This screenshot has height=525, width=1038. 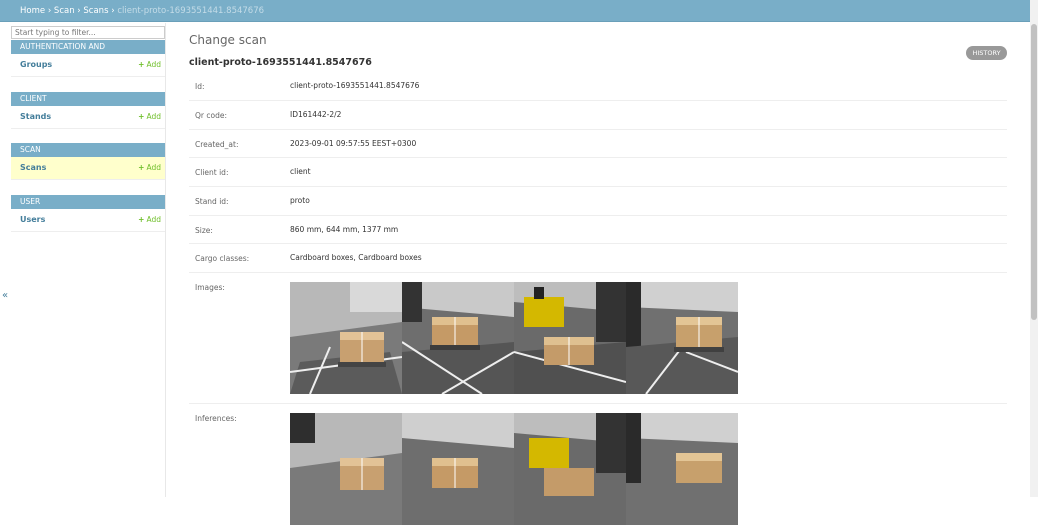 I want to click on field-value: client-proto-1693551441.8547676, so click(x=355, y=85).